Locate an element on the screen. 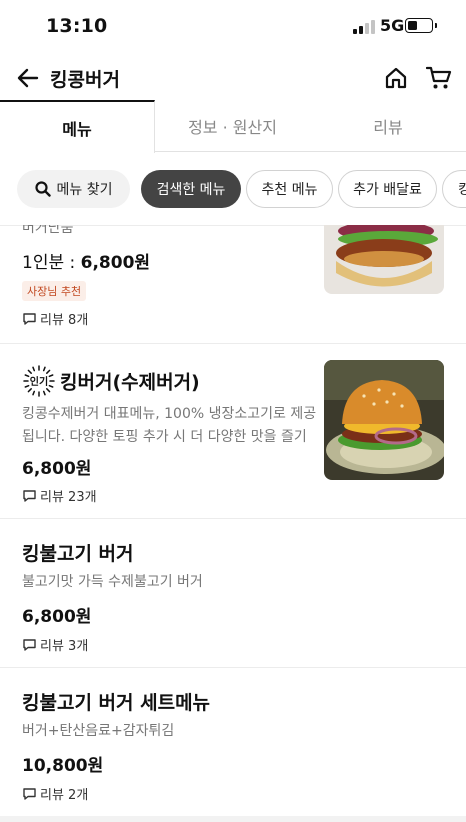  review-count: 리뷰 2개 is located at coordinates (55, 793).